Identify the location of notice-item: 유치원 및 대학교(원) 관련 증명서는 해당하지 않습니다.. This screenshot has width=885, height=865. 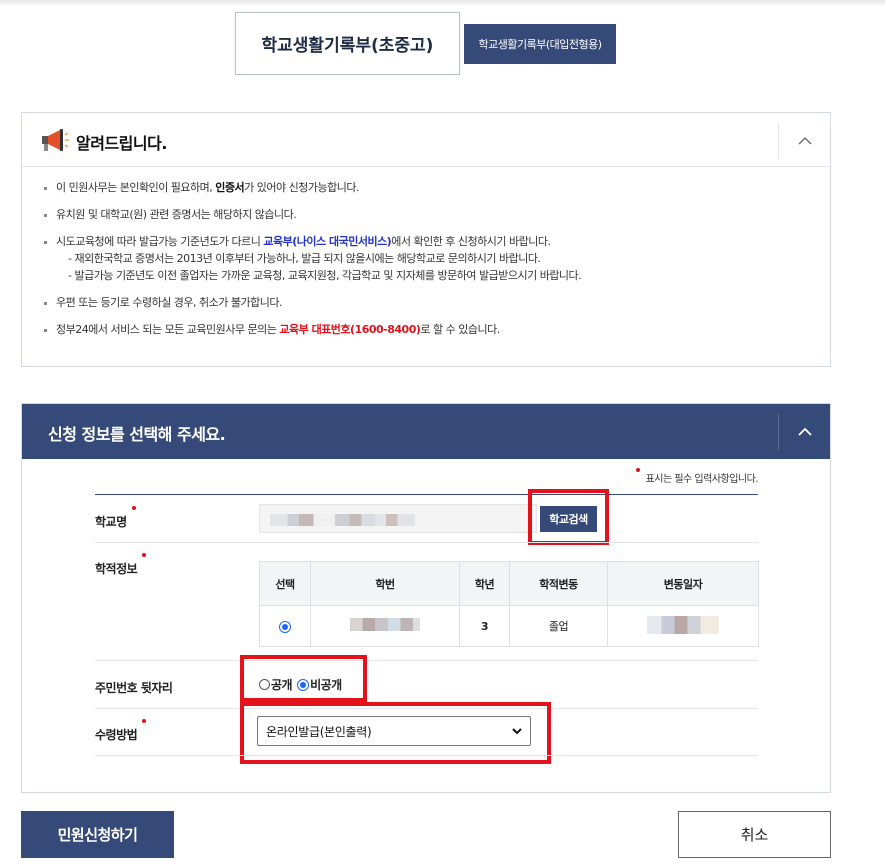
(437, 215).